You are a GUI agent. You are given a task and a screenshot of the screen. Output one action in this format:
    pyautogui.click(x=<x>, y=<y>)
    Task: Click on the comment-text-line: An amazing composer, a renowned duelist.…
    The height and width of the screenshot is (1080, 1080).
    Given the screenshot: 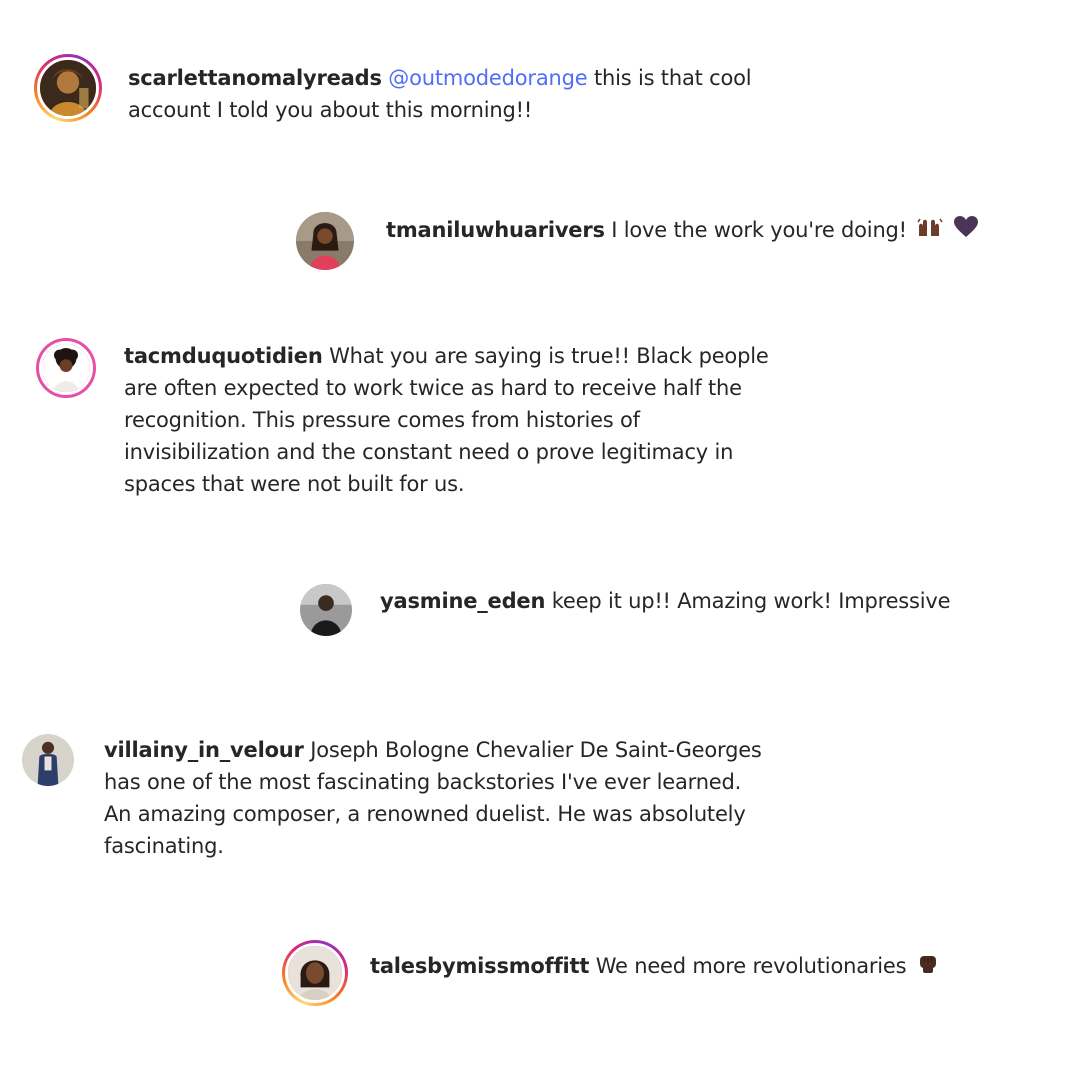 What is the action you would take?
    pyautogui.click(x=425, y=814)
    